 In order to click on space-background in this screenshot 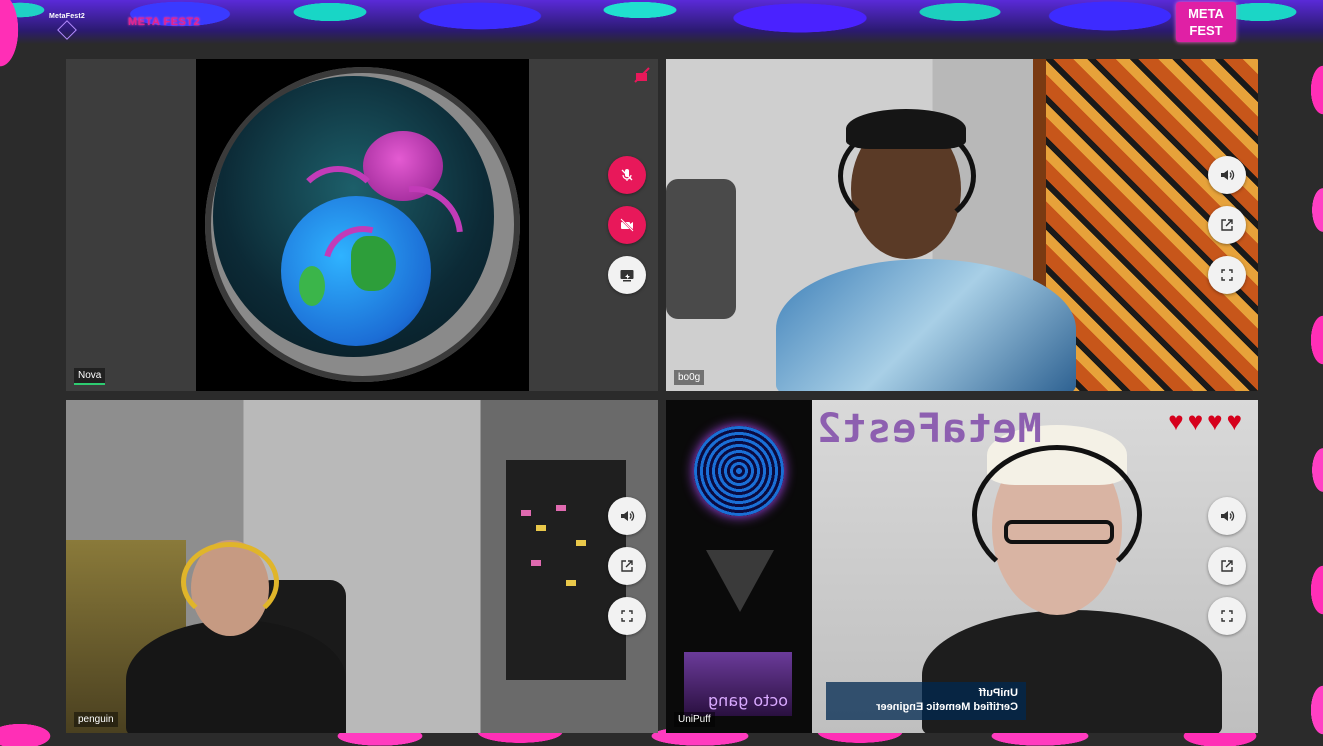, I will do `click(353, 216)`.